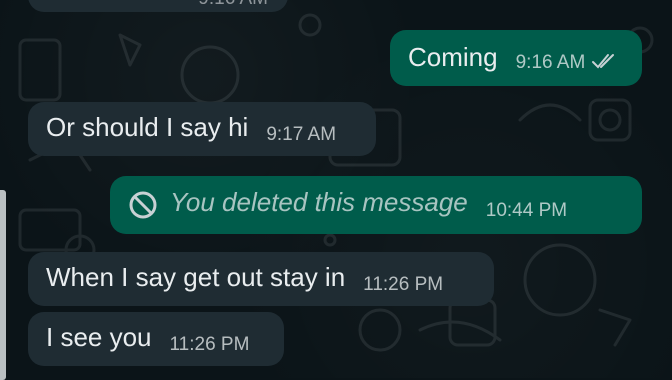 Image resolution: width=672 pixels, height=380 pixels. Describe the element at coordinates (156, 339) in the screenshot. I see `message-bubble-incoming: I see you 11:26 PM` at that location.